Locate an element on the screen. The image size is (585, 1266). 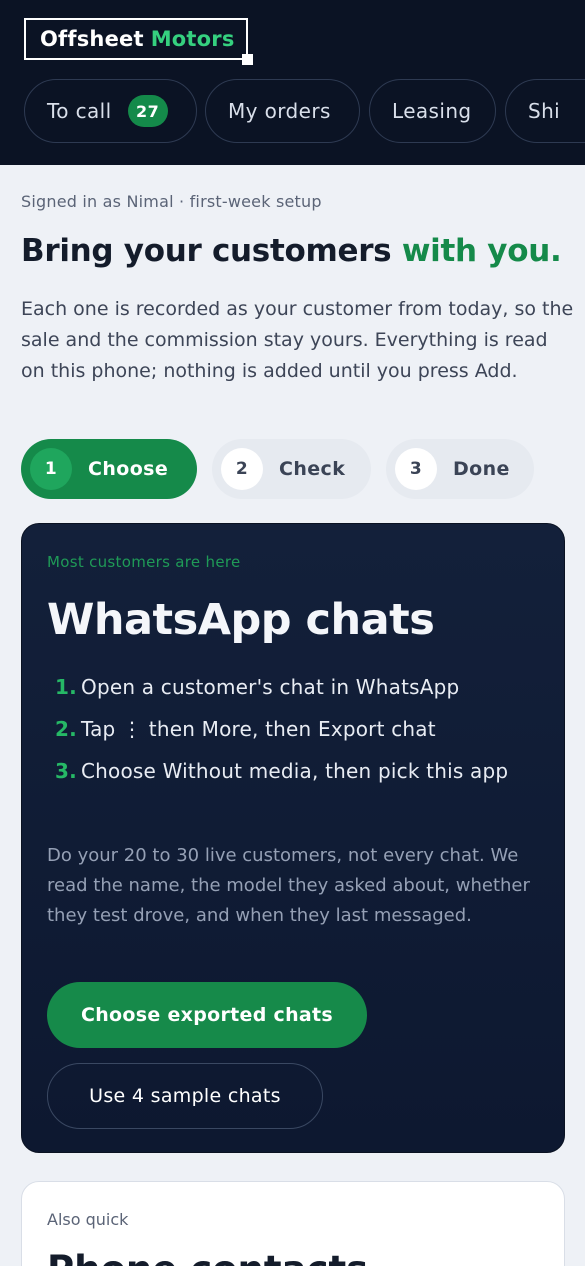
tab-to-call: To call 27 is located at coordinates (110, 111).